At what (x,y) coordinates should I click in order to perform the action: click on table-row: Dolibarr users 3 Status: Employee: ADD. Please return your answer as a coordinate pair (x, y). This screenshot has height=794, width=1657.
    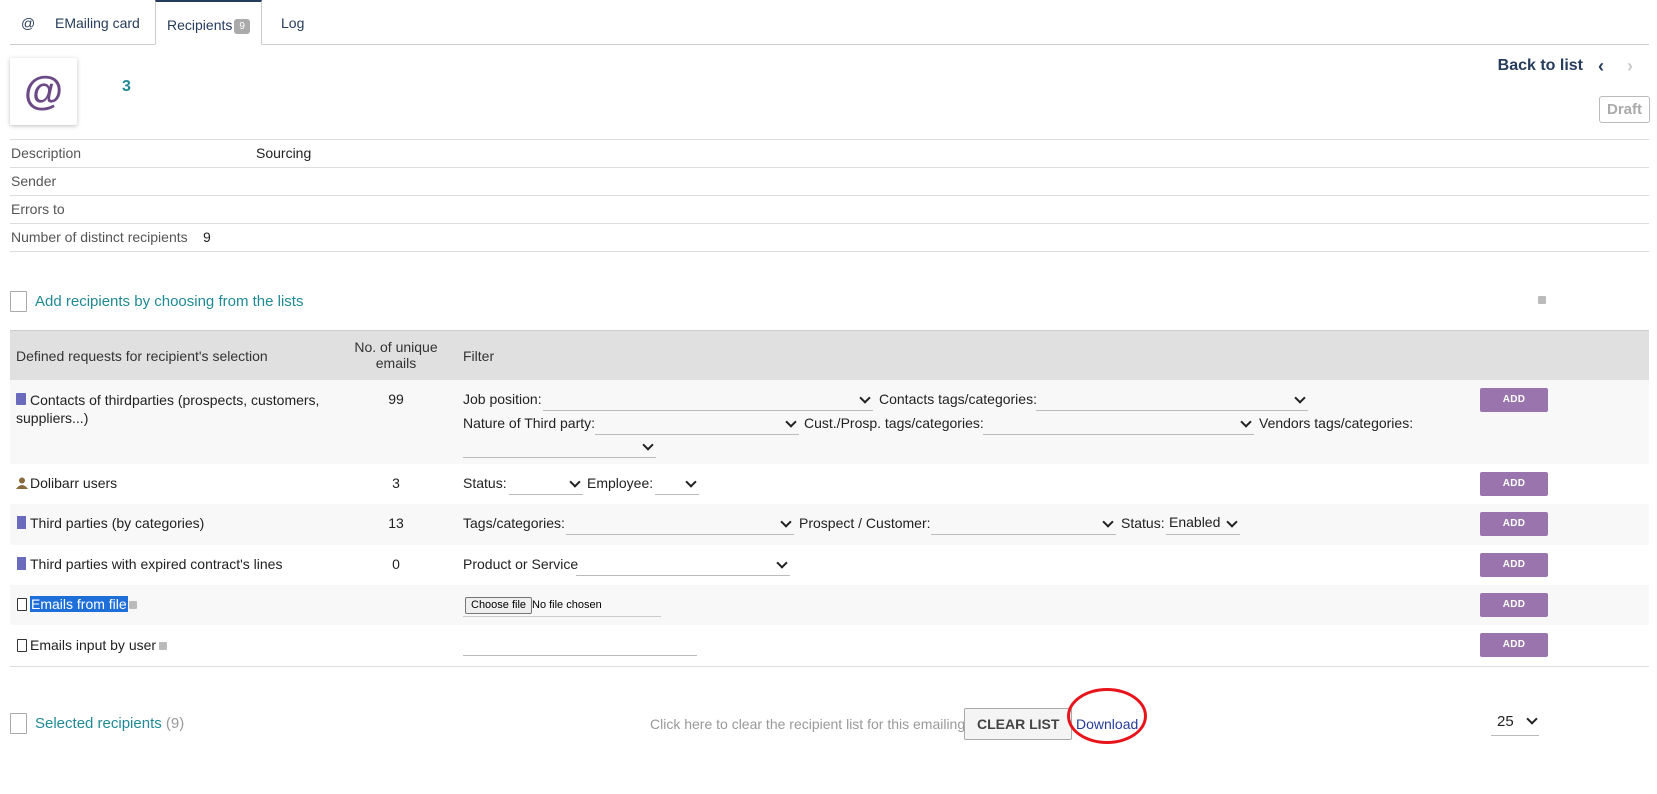
    Looking at the image, I should click on (829, 484).